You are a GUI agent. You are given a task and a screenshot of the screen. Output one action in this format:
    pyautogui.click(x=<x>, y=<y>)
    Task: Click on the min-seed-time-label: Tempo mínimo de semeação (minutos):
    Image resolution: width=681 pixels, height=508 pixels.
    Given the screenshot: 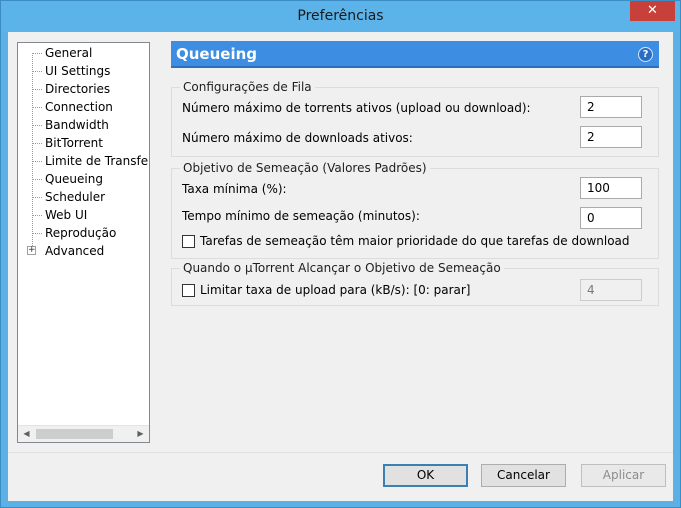 What is the action you would take?
    pyautogui.click(x=301, y=216)
    